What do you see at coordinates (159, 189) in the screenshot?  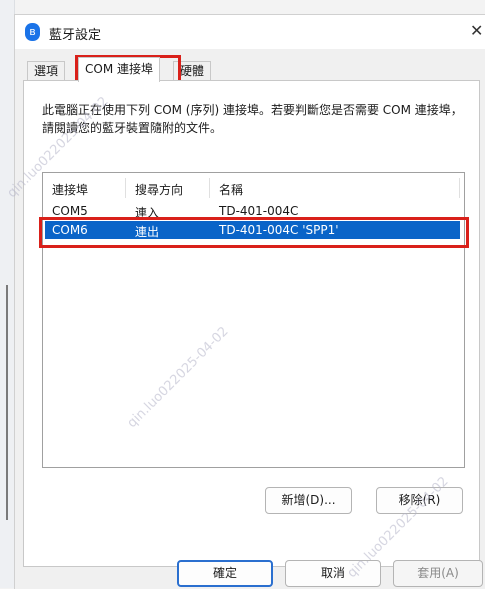 I see `column-header-direction: 搜尋方向` at bounding box center [159, 189].